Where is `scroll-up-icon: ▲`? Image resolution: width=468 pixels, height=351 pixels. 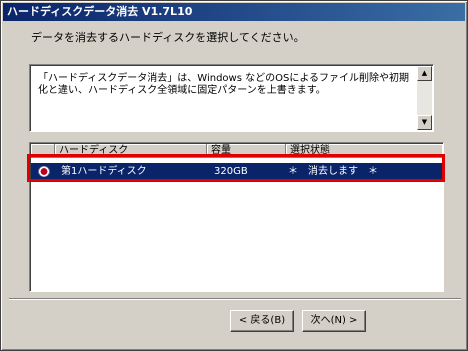 scroll-up-icon: ▲ is located at coordinates (424, 73).